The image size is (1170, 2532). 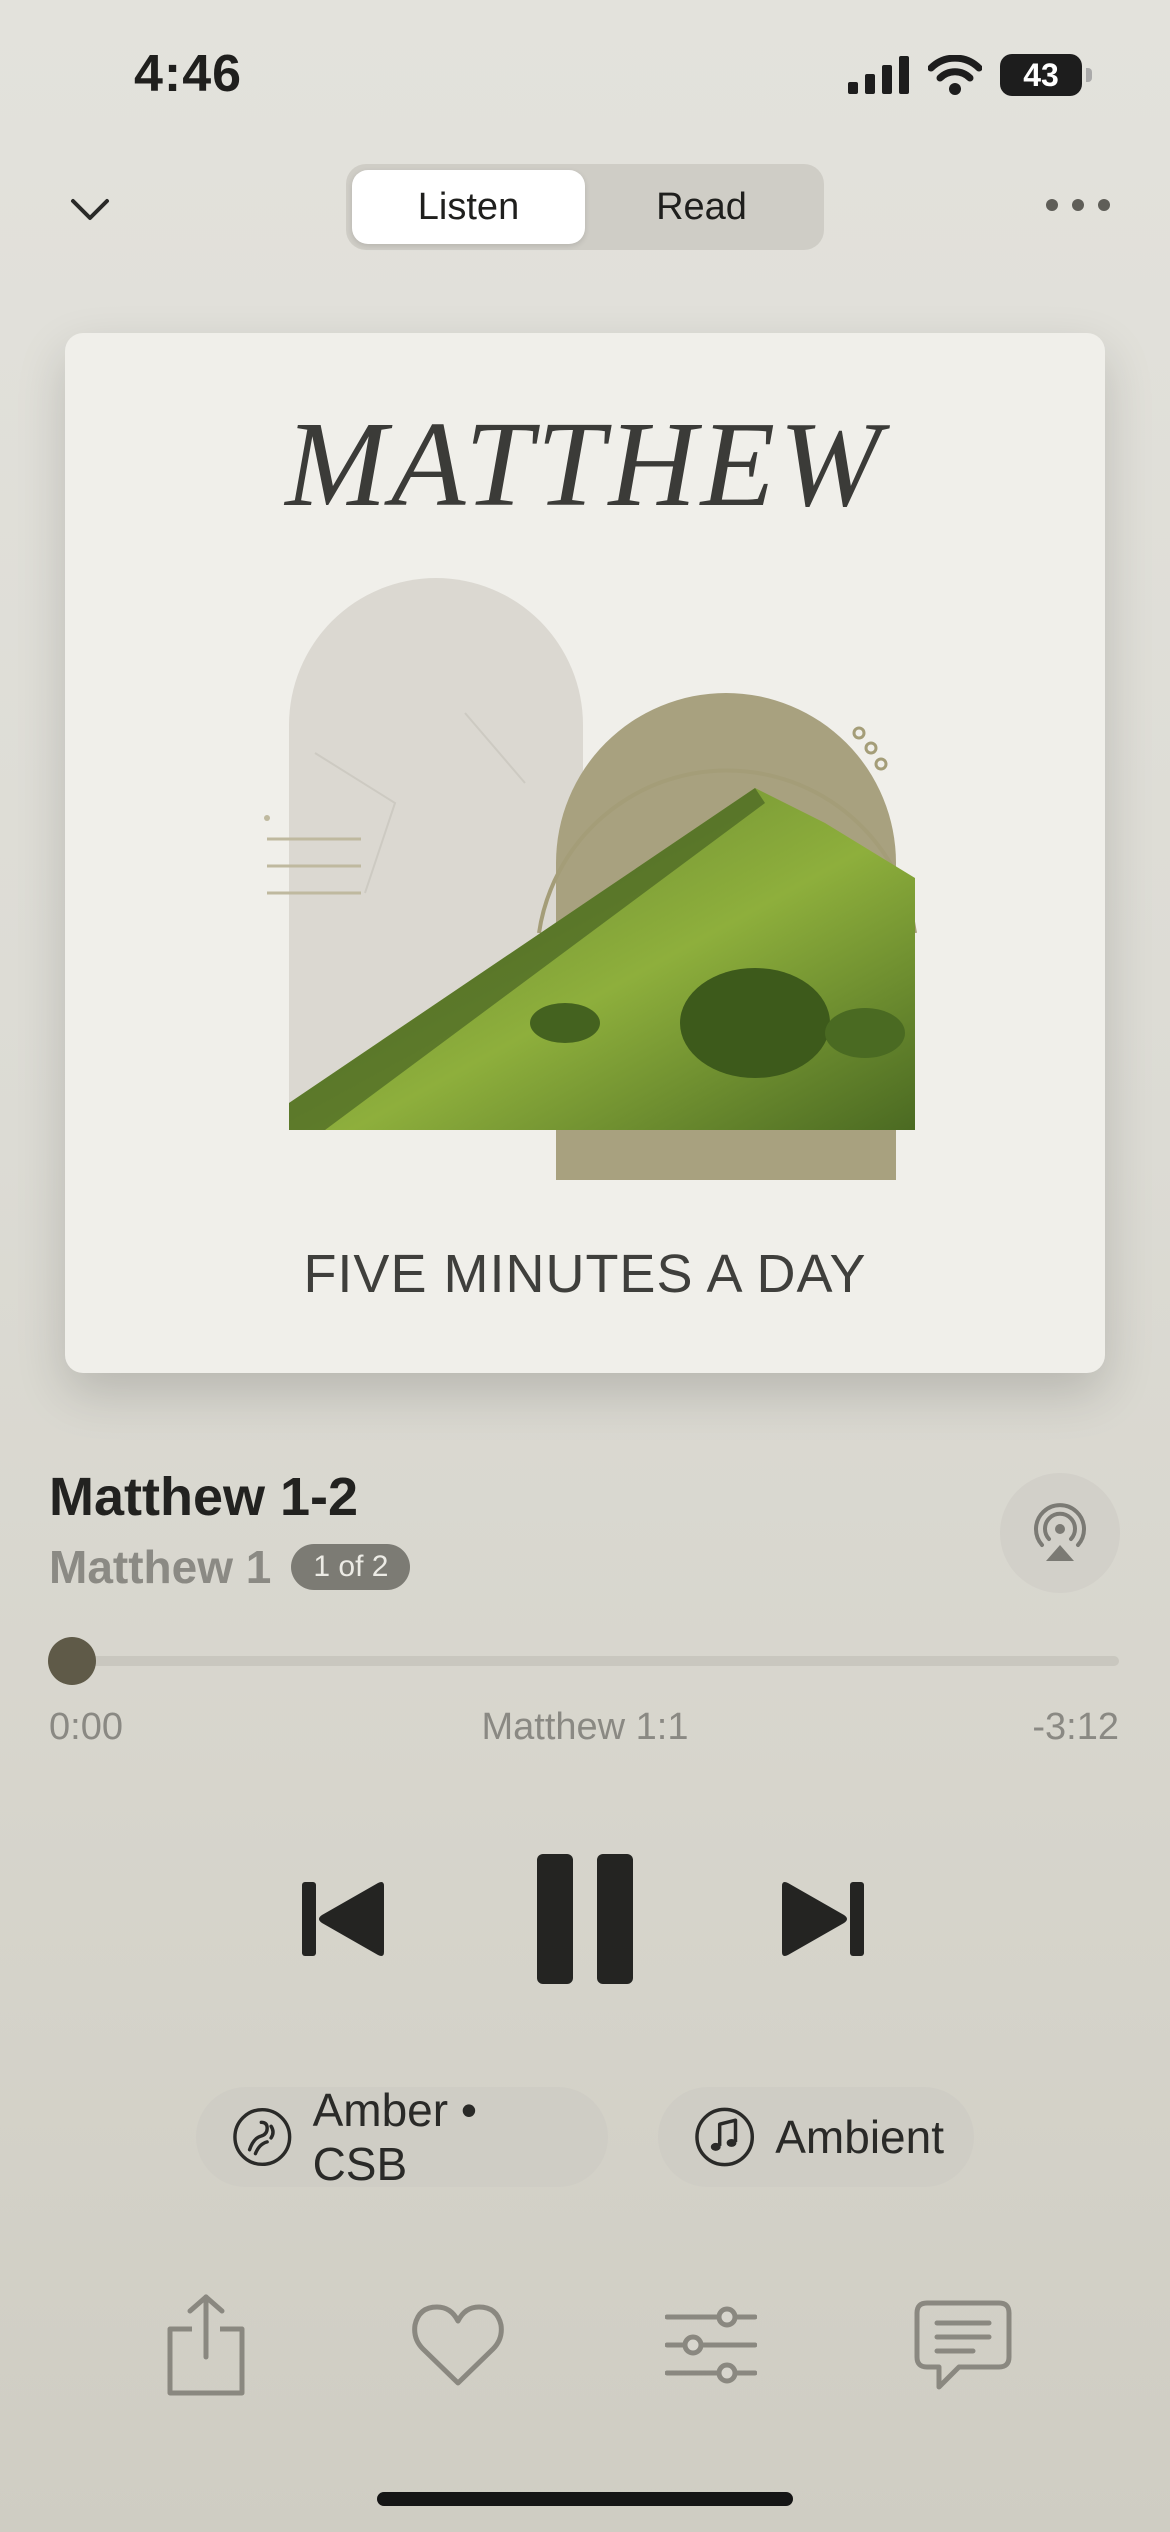 I want to click on skip-forward-button, so click(x=823, y=1921).